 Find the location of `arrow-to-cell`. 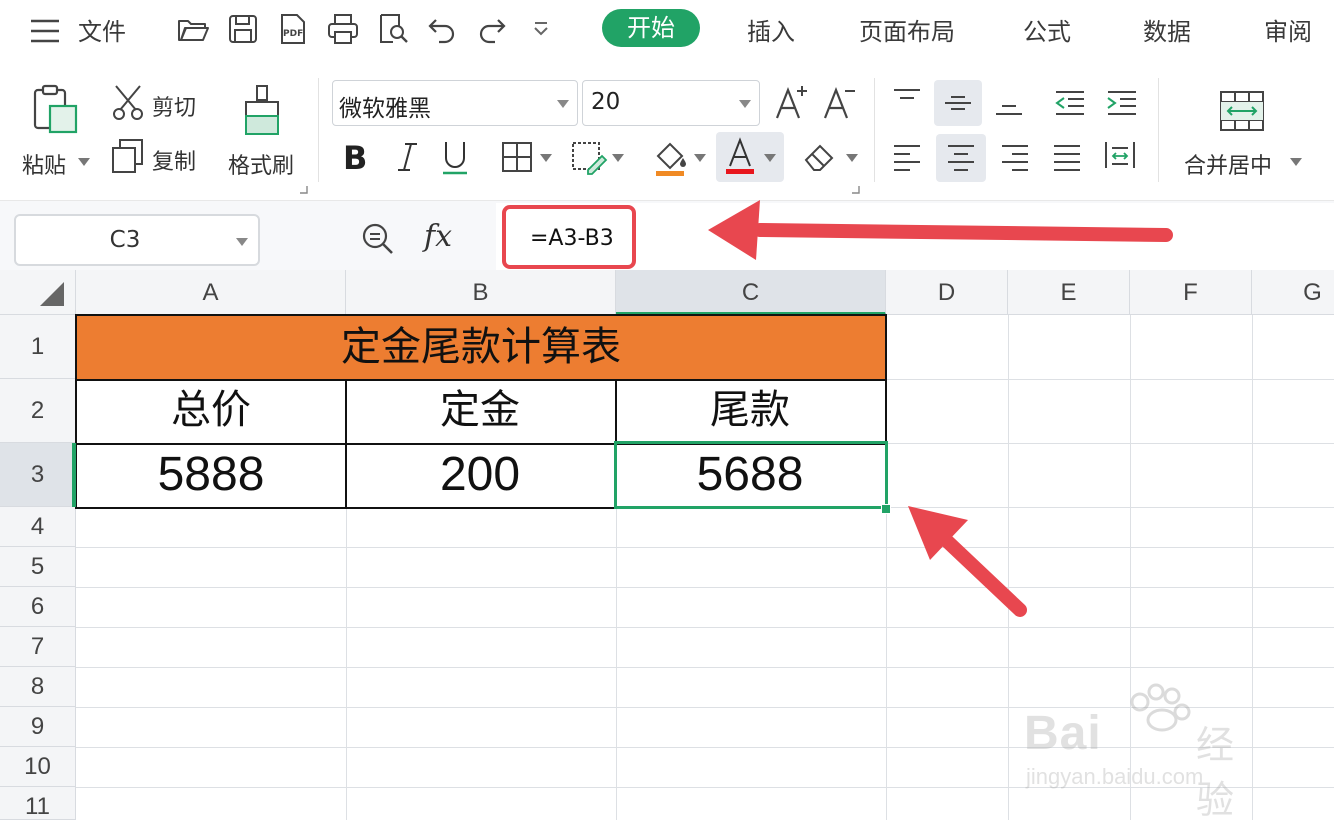

arrow-to-cell is located at coordinates (967, 561).